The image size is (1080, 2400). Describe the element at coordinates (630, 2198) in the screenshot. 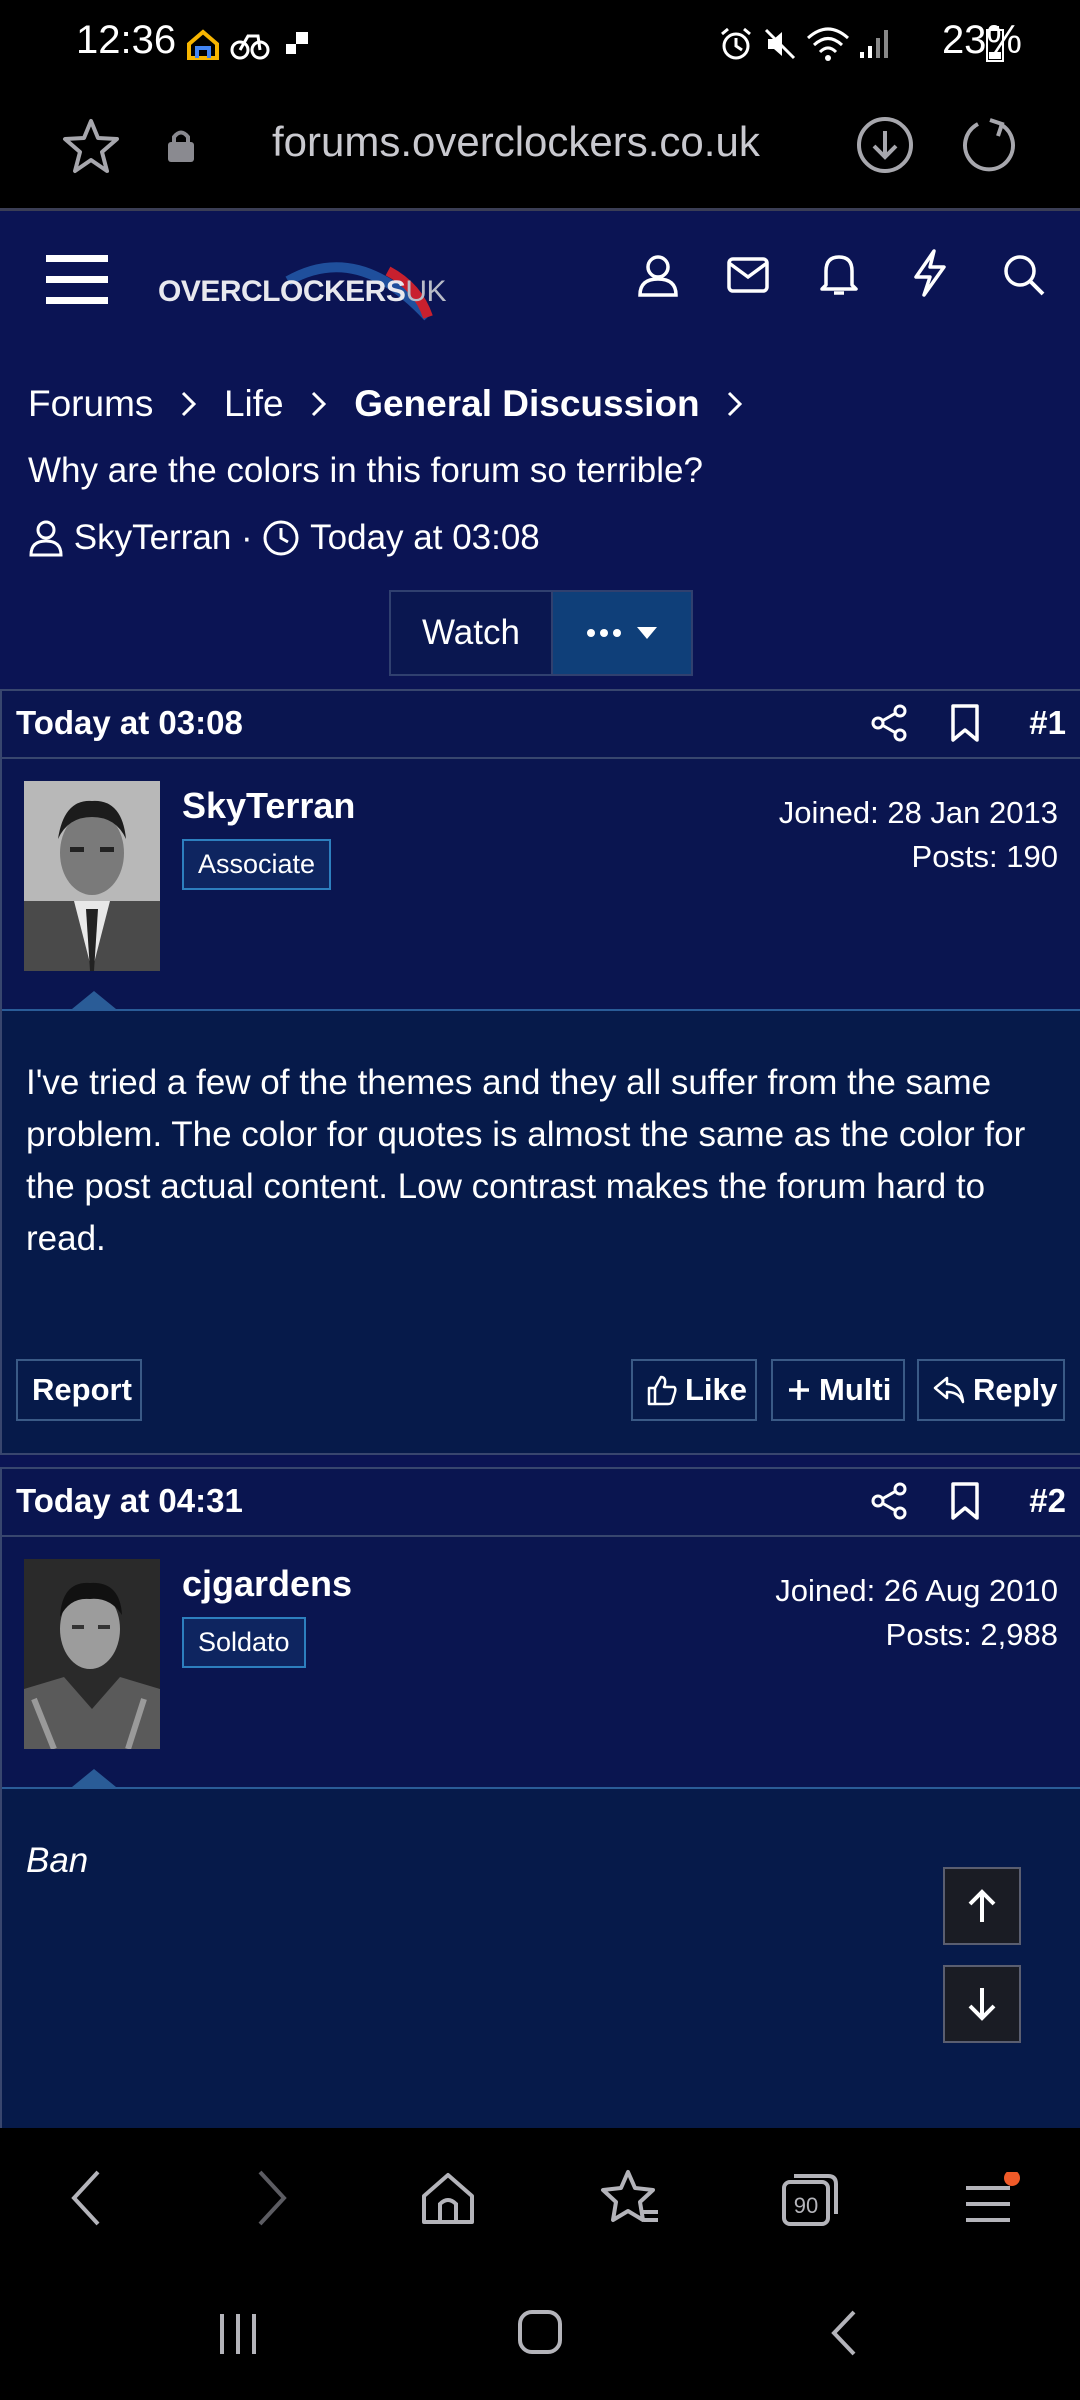

I see `bookmarks-star-icon` at that location.